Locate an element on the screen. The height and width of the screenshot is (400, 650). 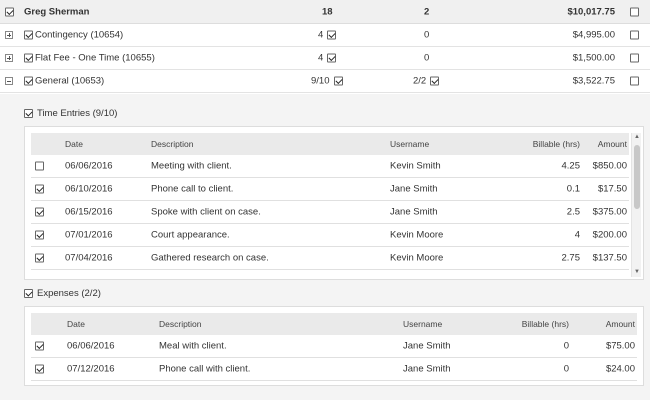
collapse-minus-icon is located at coordinates (9, 81).